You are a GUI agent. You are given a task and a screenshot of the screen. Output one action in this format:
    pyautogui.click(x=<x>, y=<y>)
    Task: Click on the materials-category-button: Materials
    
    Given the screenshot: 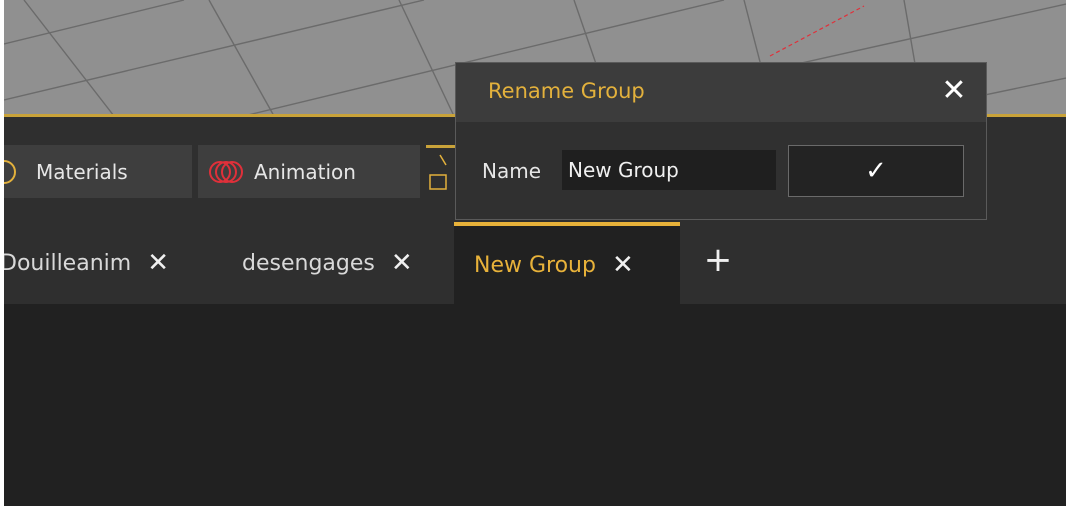 What is the action you would take?
    pyautogui.click(x=98, y=171)
    